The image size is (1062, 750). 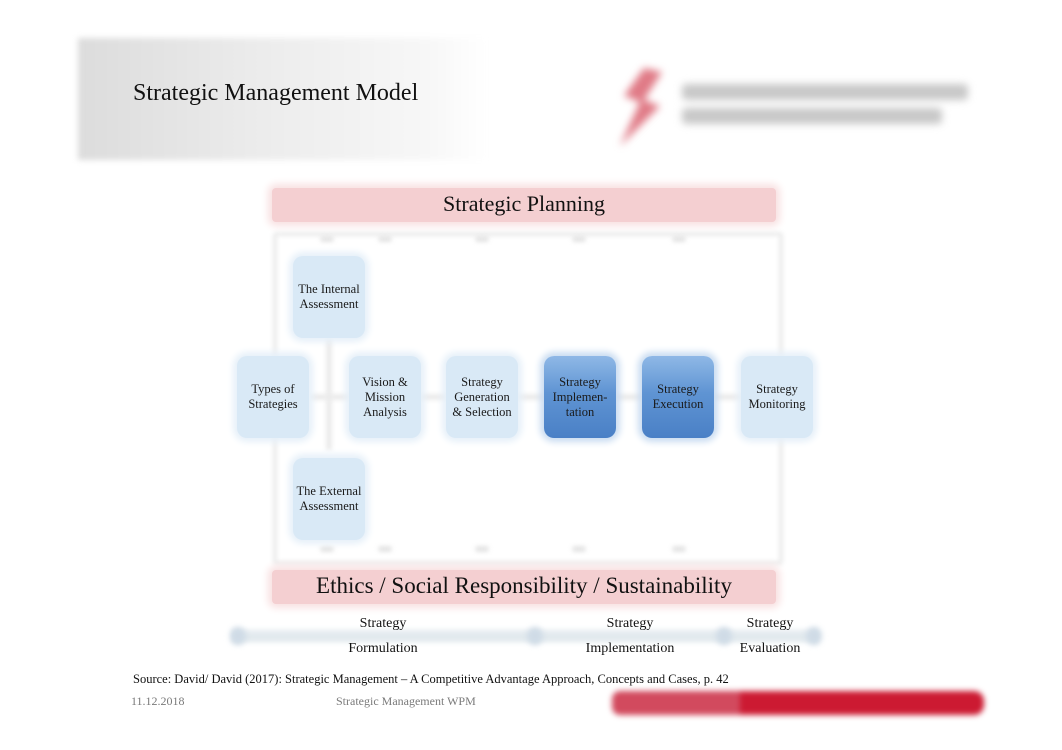 I want to click on phase-implementation: Strategy Implementation, so click(x=630, y=636).